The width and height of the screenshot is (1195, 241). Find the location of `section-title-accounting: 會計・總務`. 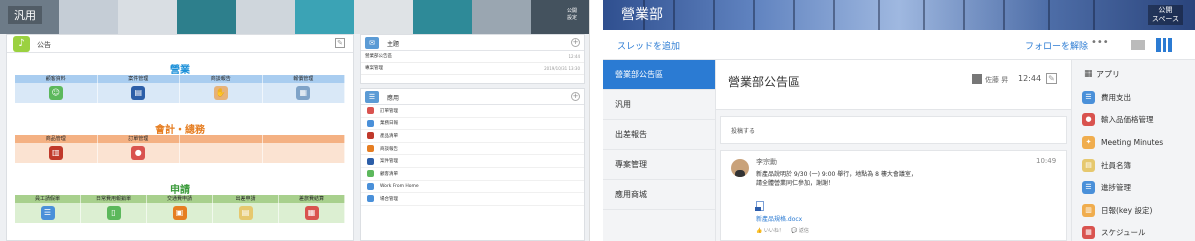

section-title-accounting: 會計・總務 is located at coordinates (180, 130).